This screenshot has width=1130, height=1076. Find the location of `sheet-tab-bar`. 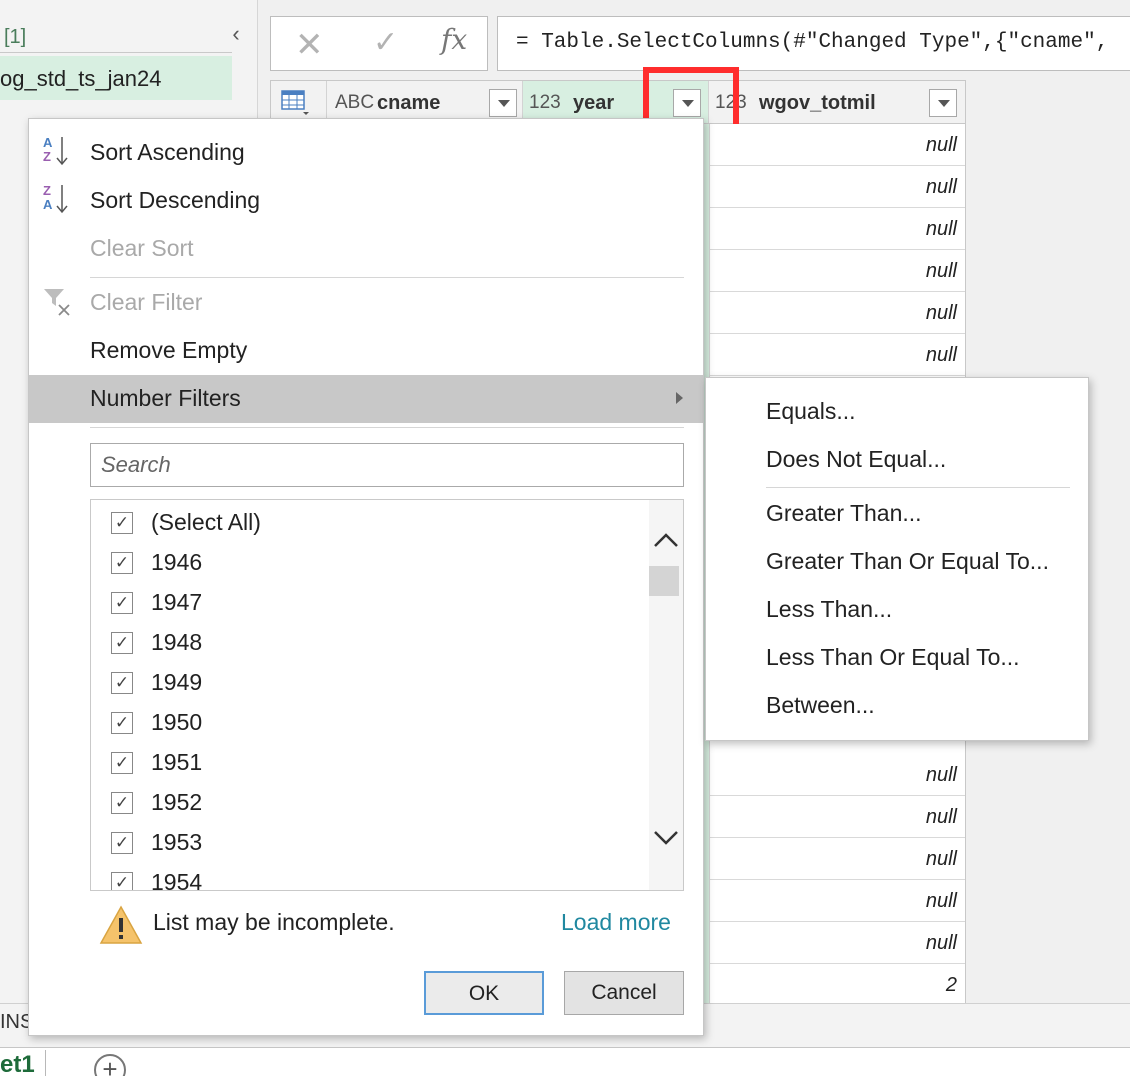

sheet-tab-bar is located at coordinates (565, 1061).